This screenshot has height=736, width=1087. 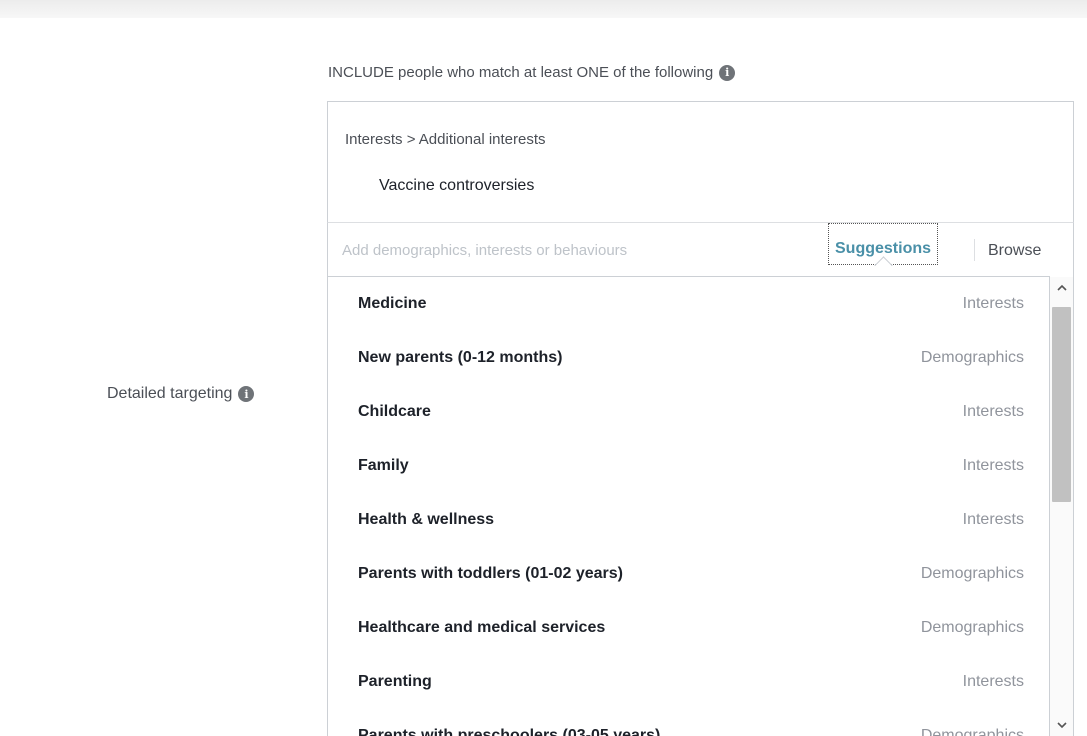 I want to click on option-name: Health & wellness, so click(x=426, y=519).